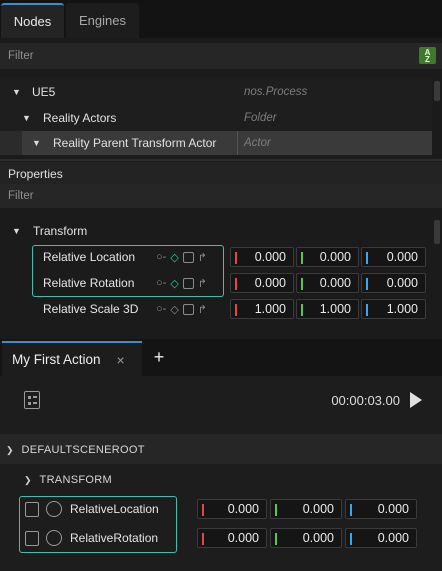 The height and width of the screenshot is (571, 442). What do you see at coordinates (56, 359) in the screenshot?
I see `action-tab-label: My First Action` at bounding box center [56, 359].